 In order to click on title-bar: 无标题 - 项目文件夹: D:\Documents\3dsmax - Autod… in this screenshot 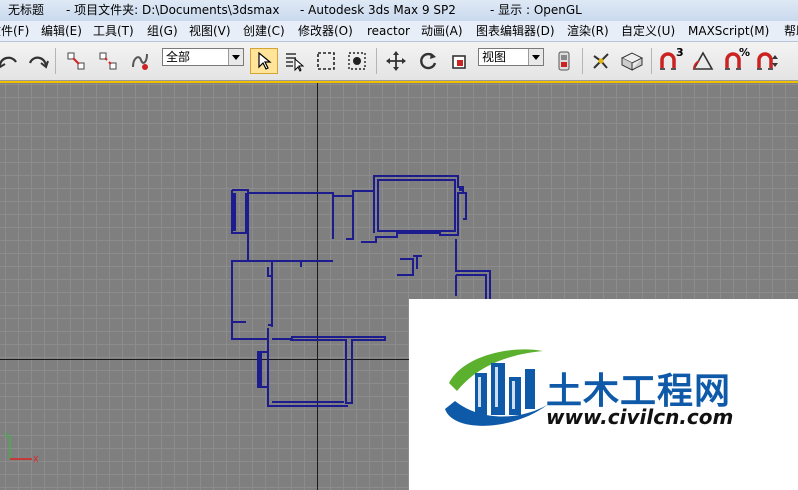, I will do `click(399, 11)`.